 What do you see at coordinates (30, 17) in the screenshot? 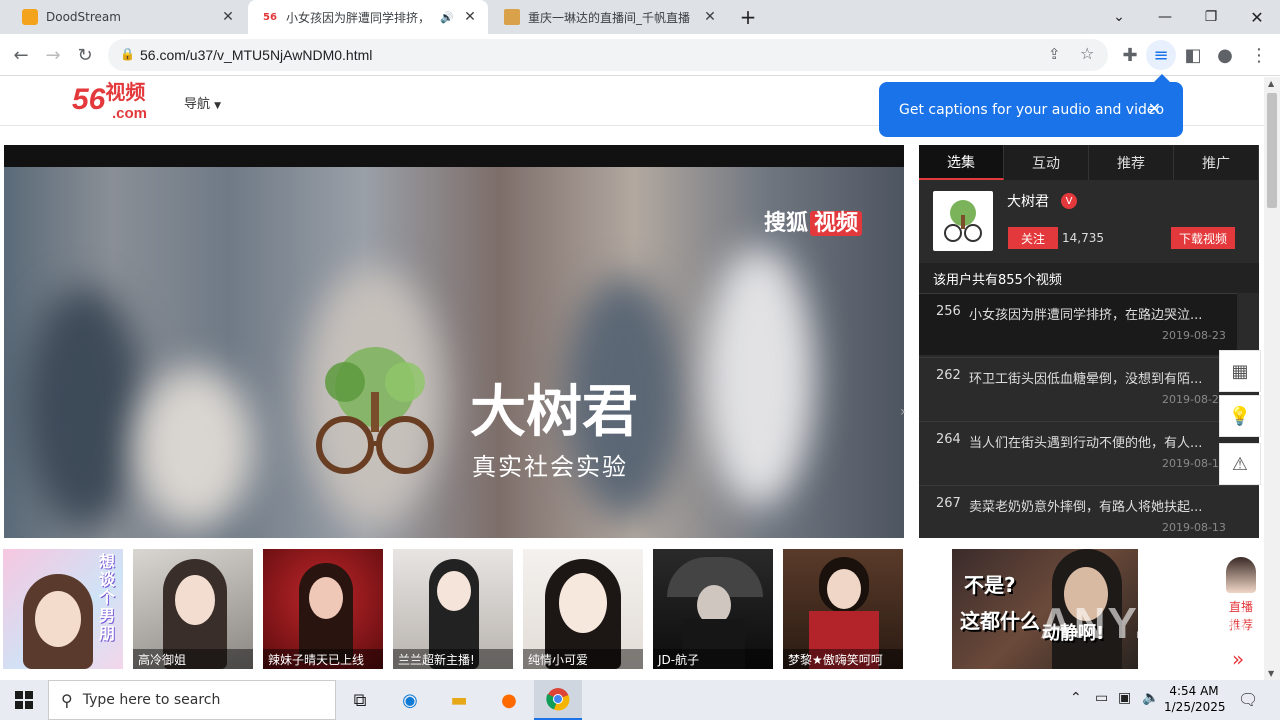
I see `doodstream-icon` at bounding box center [30, 17].